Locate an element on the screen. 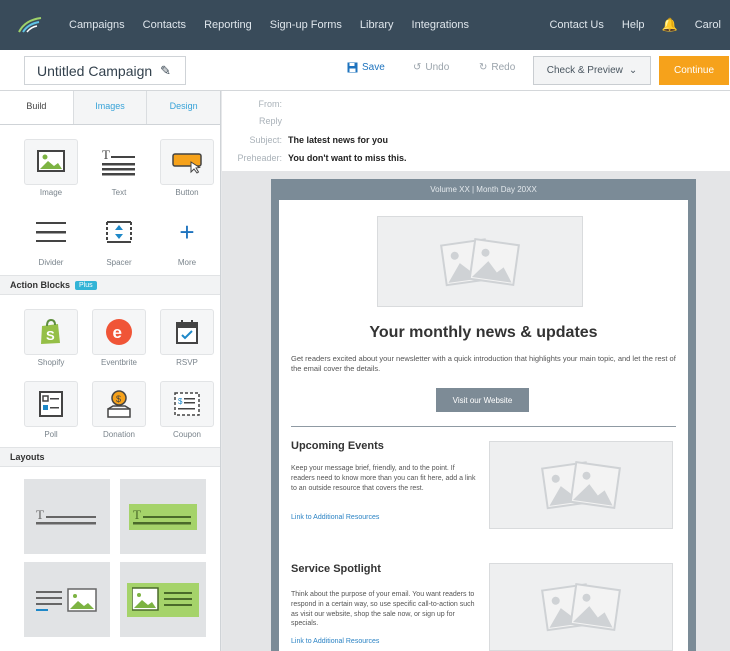 The height and width of the screenshot is (651, 730). action-eventbrite: e Eventbrite is located at coordinates (119, 338).